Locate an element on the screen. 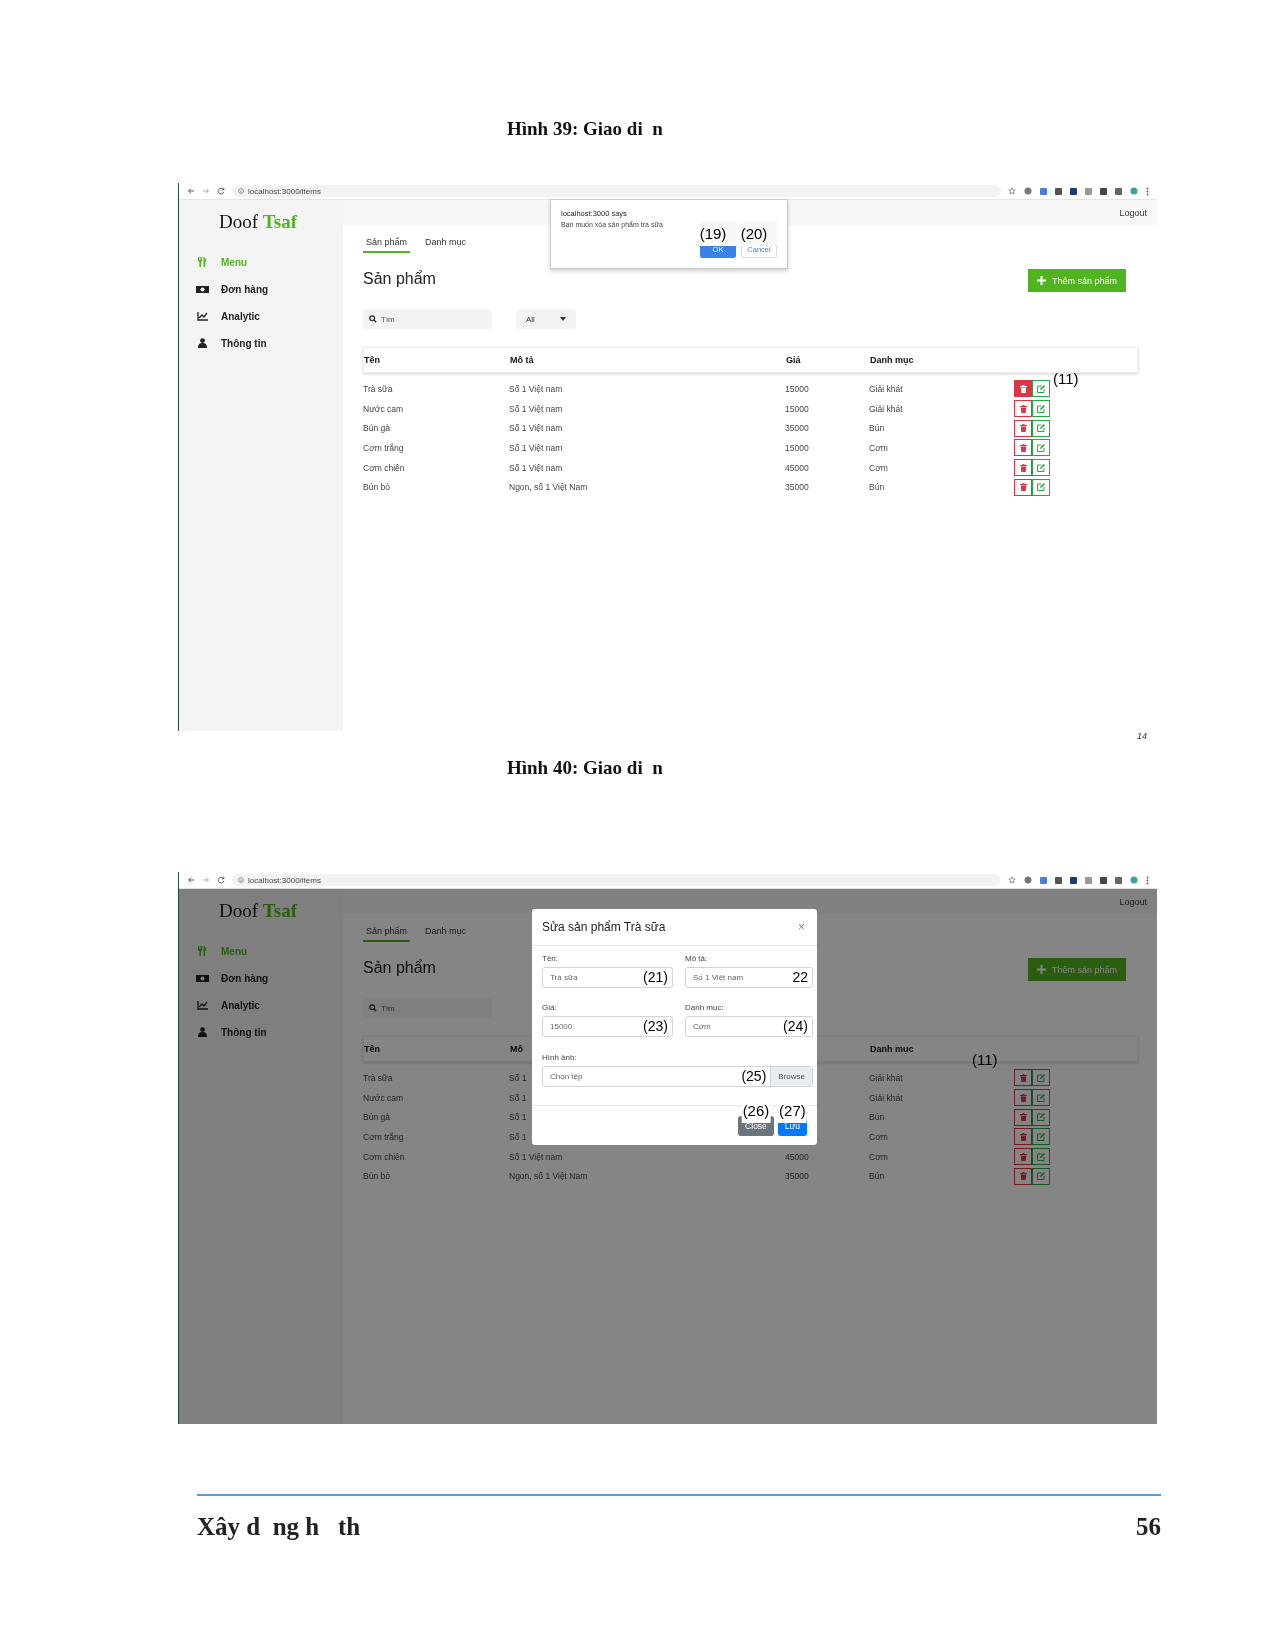 This screenshot has width=1275, height=1650. column-header: Mô is located at coordinates (516, 1049).